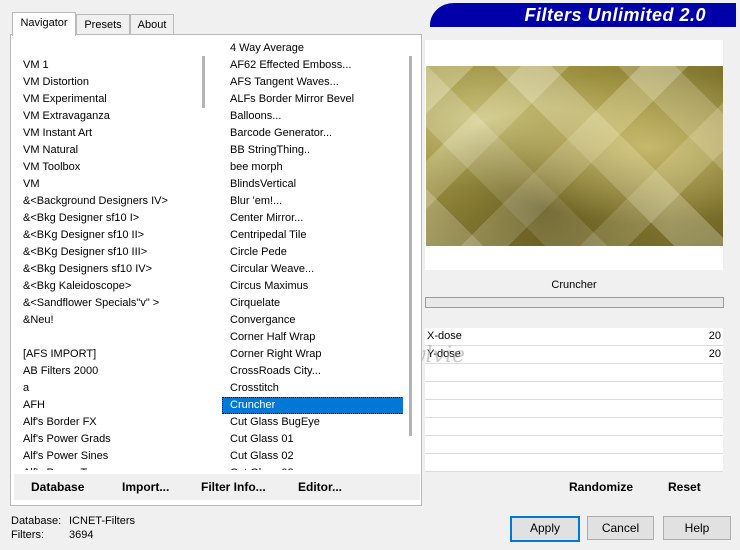 This screenshot has height=550, width=740. Describe the element at coordinates (320, 167) in the screenshot. I see `filter-item: bee morph` at that location.